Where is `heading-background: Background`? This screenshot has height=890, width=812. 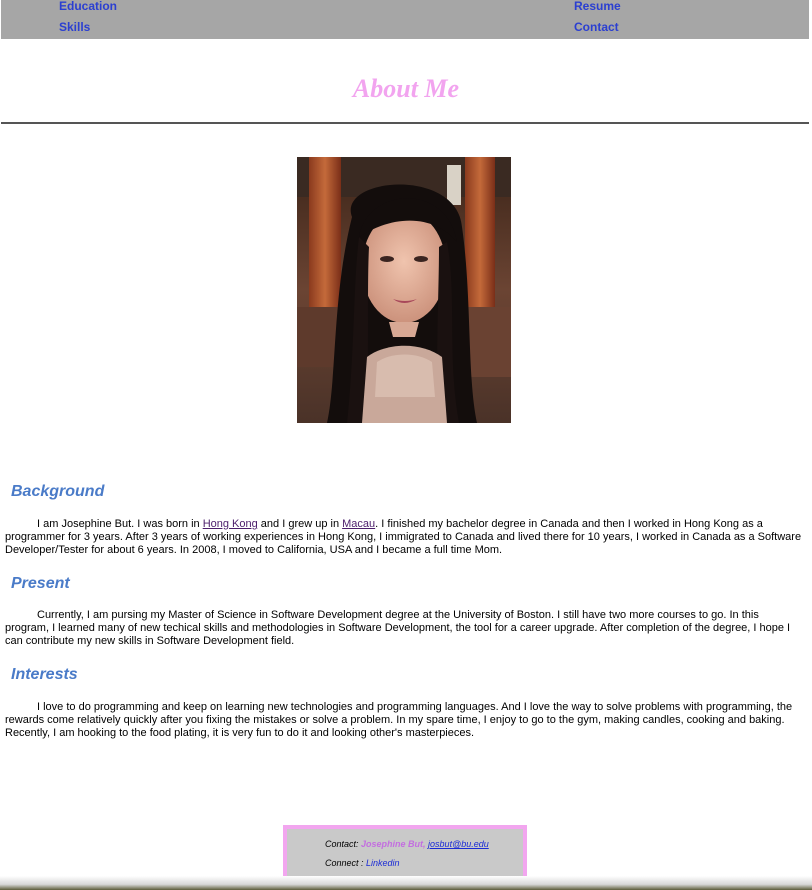
heading-background: Background is located at coordinates (58, 491).